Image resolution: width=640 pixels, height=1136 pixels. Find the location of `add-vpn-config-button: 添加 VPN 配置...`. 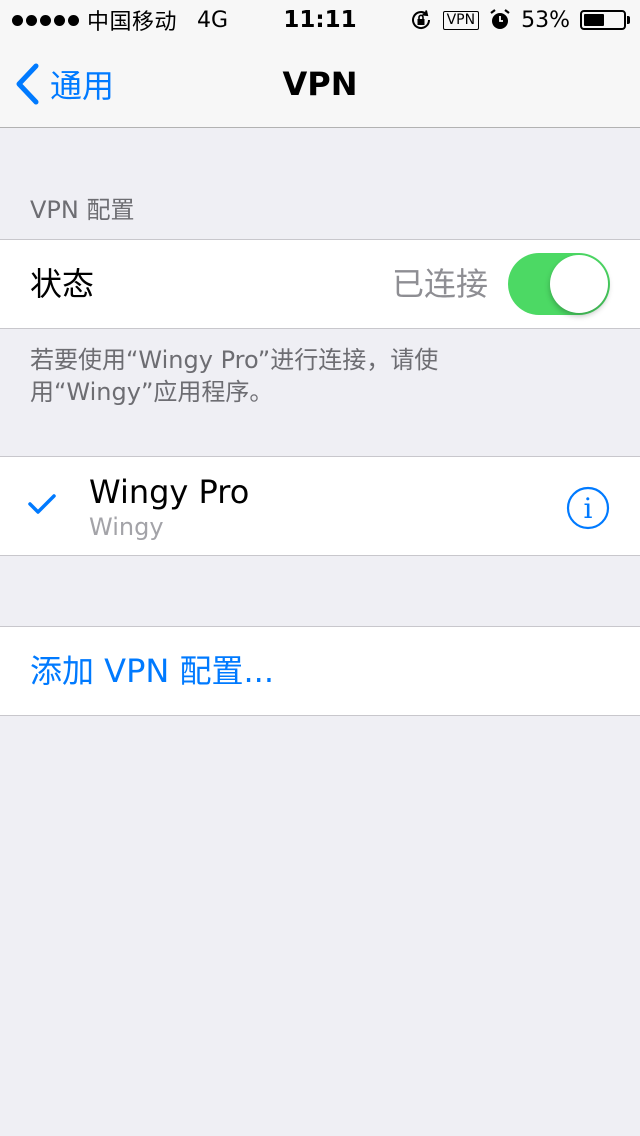

add-vpn-config-button: 添加 VPN 配置... is located at coordinates (152, 671).